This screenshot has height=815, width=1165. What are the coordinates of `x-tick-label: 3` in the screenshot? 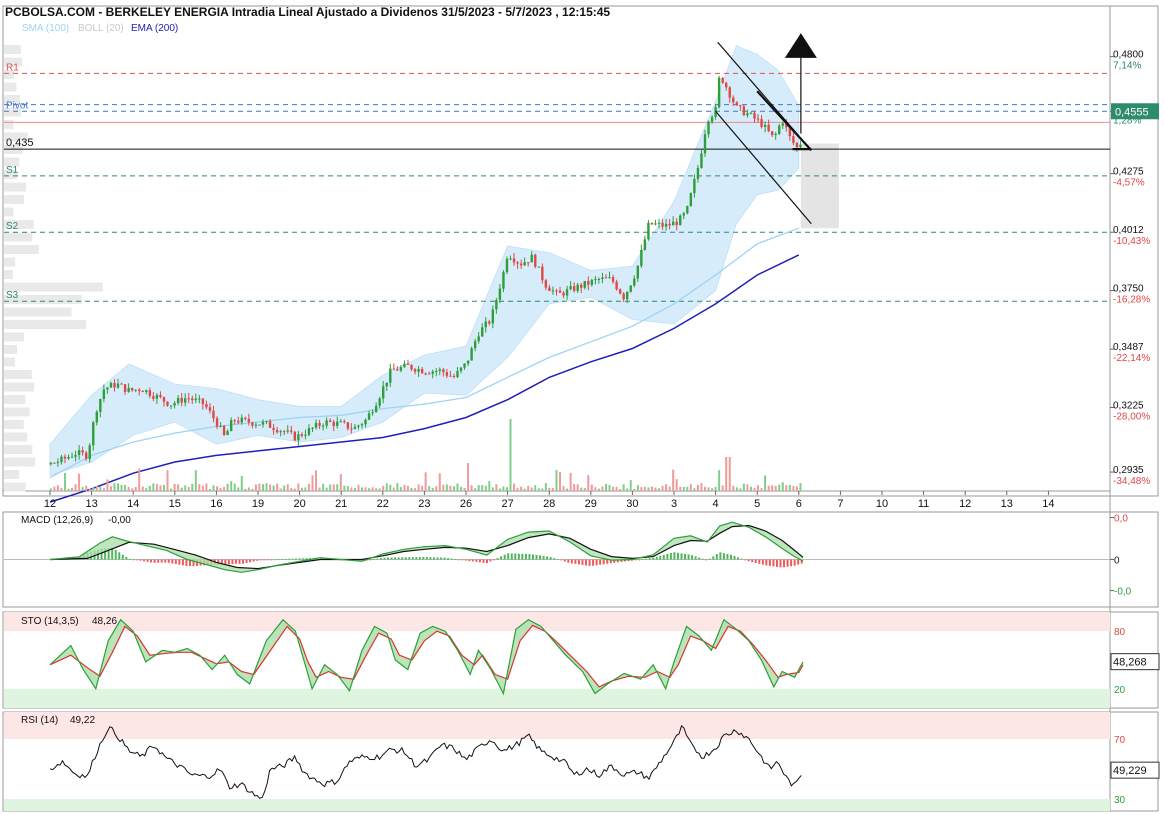 It's located at (674, 504).